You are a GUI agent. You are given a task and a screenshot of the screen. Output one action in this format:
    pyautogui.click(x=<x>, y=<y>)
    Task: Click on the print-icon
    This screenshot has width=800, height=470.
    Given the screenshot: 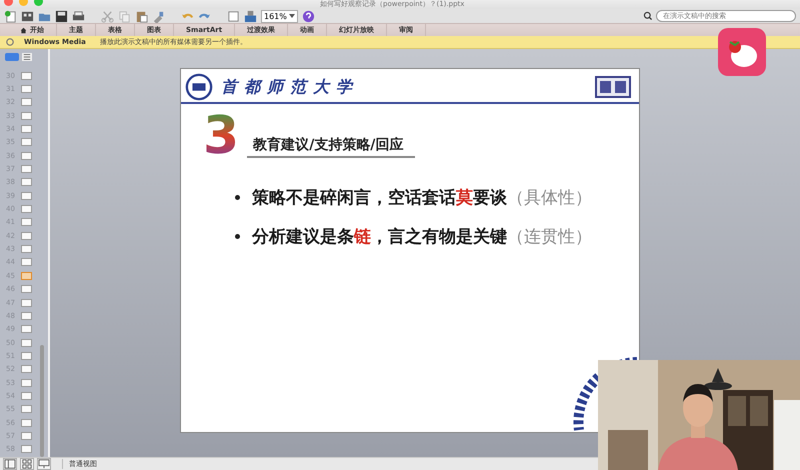 What is the action you would take?
    pyautogui.click(x=78, y=16)
    